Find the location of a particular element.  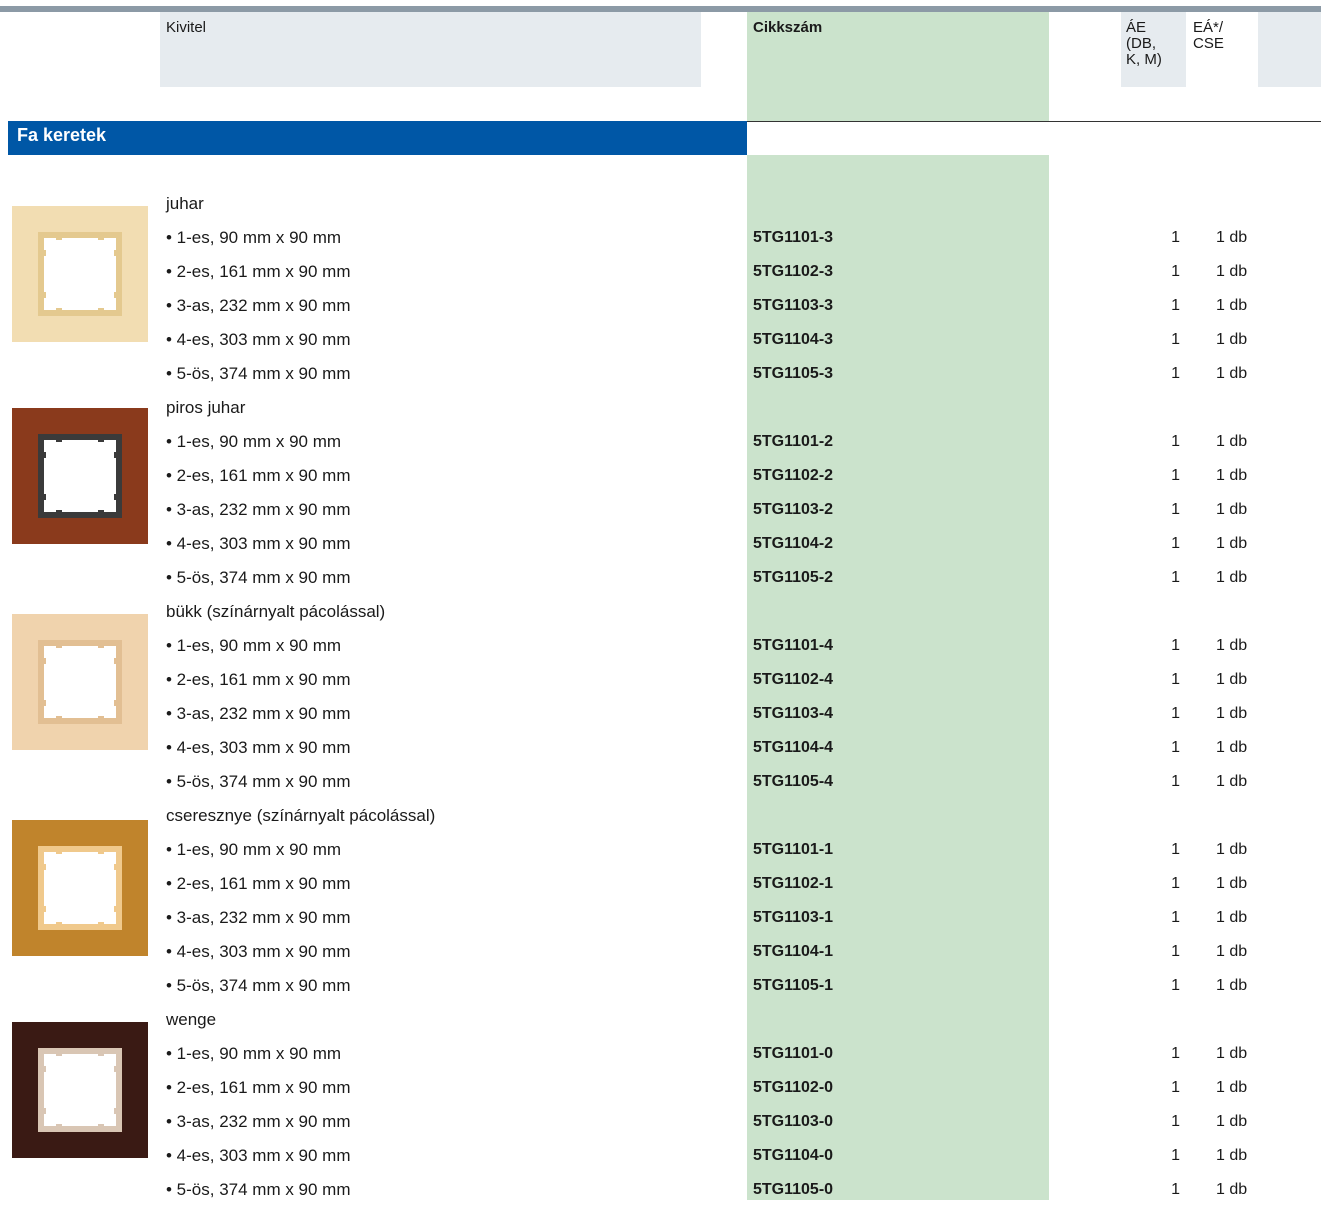

column-header-ea: EÁ*/ CSE is located at coordinates (1208, 36).